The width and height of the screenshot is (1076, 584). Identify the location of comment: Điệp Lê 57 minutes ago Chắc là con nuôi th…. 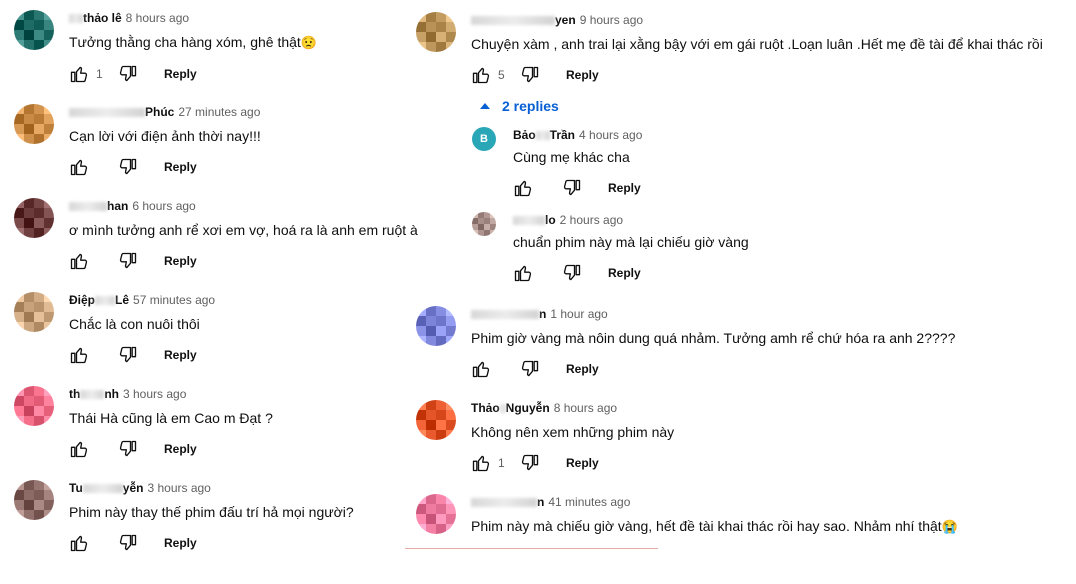
(114, 329).